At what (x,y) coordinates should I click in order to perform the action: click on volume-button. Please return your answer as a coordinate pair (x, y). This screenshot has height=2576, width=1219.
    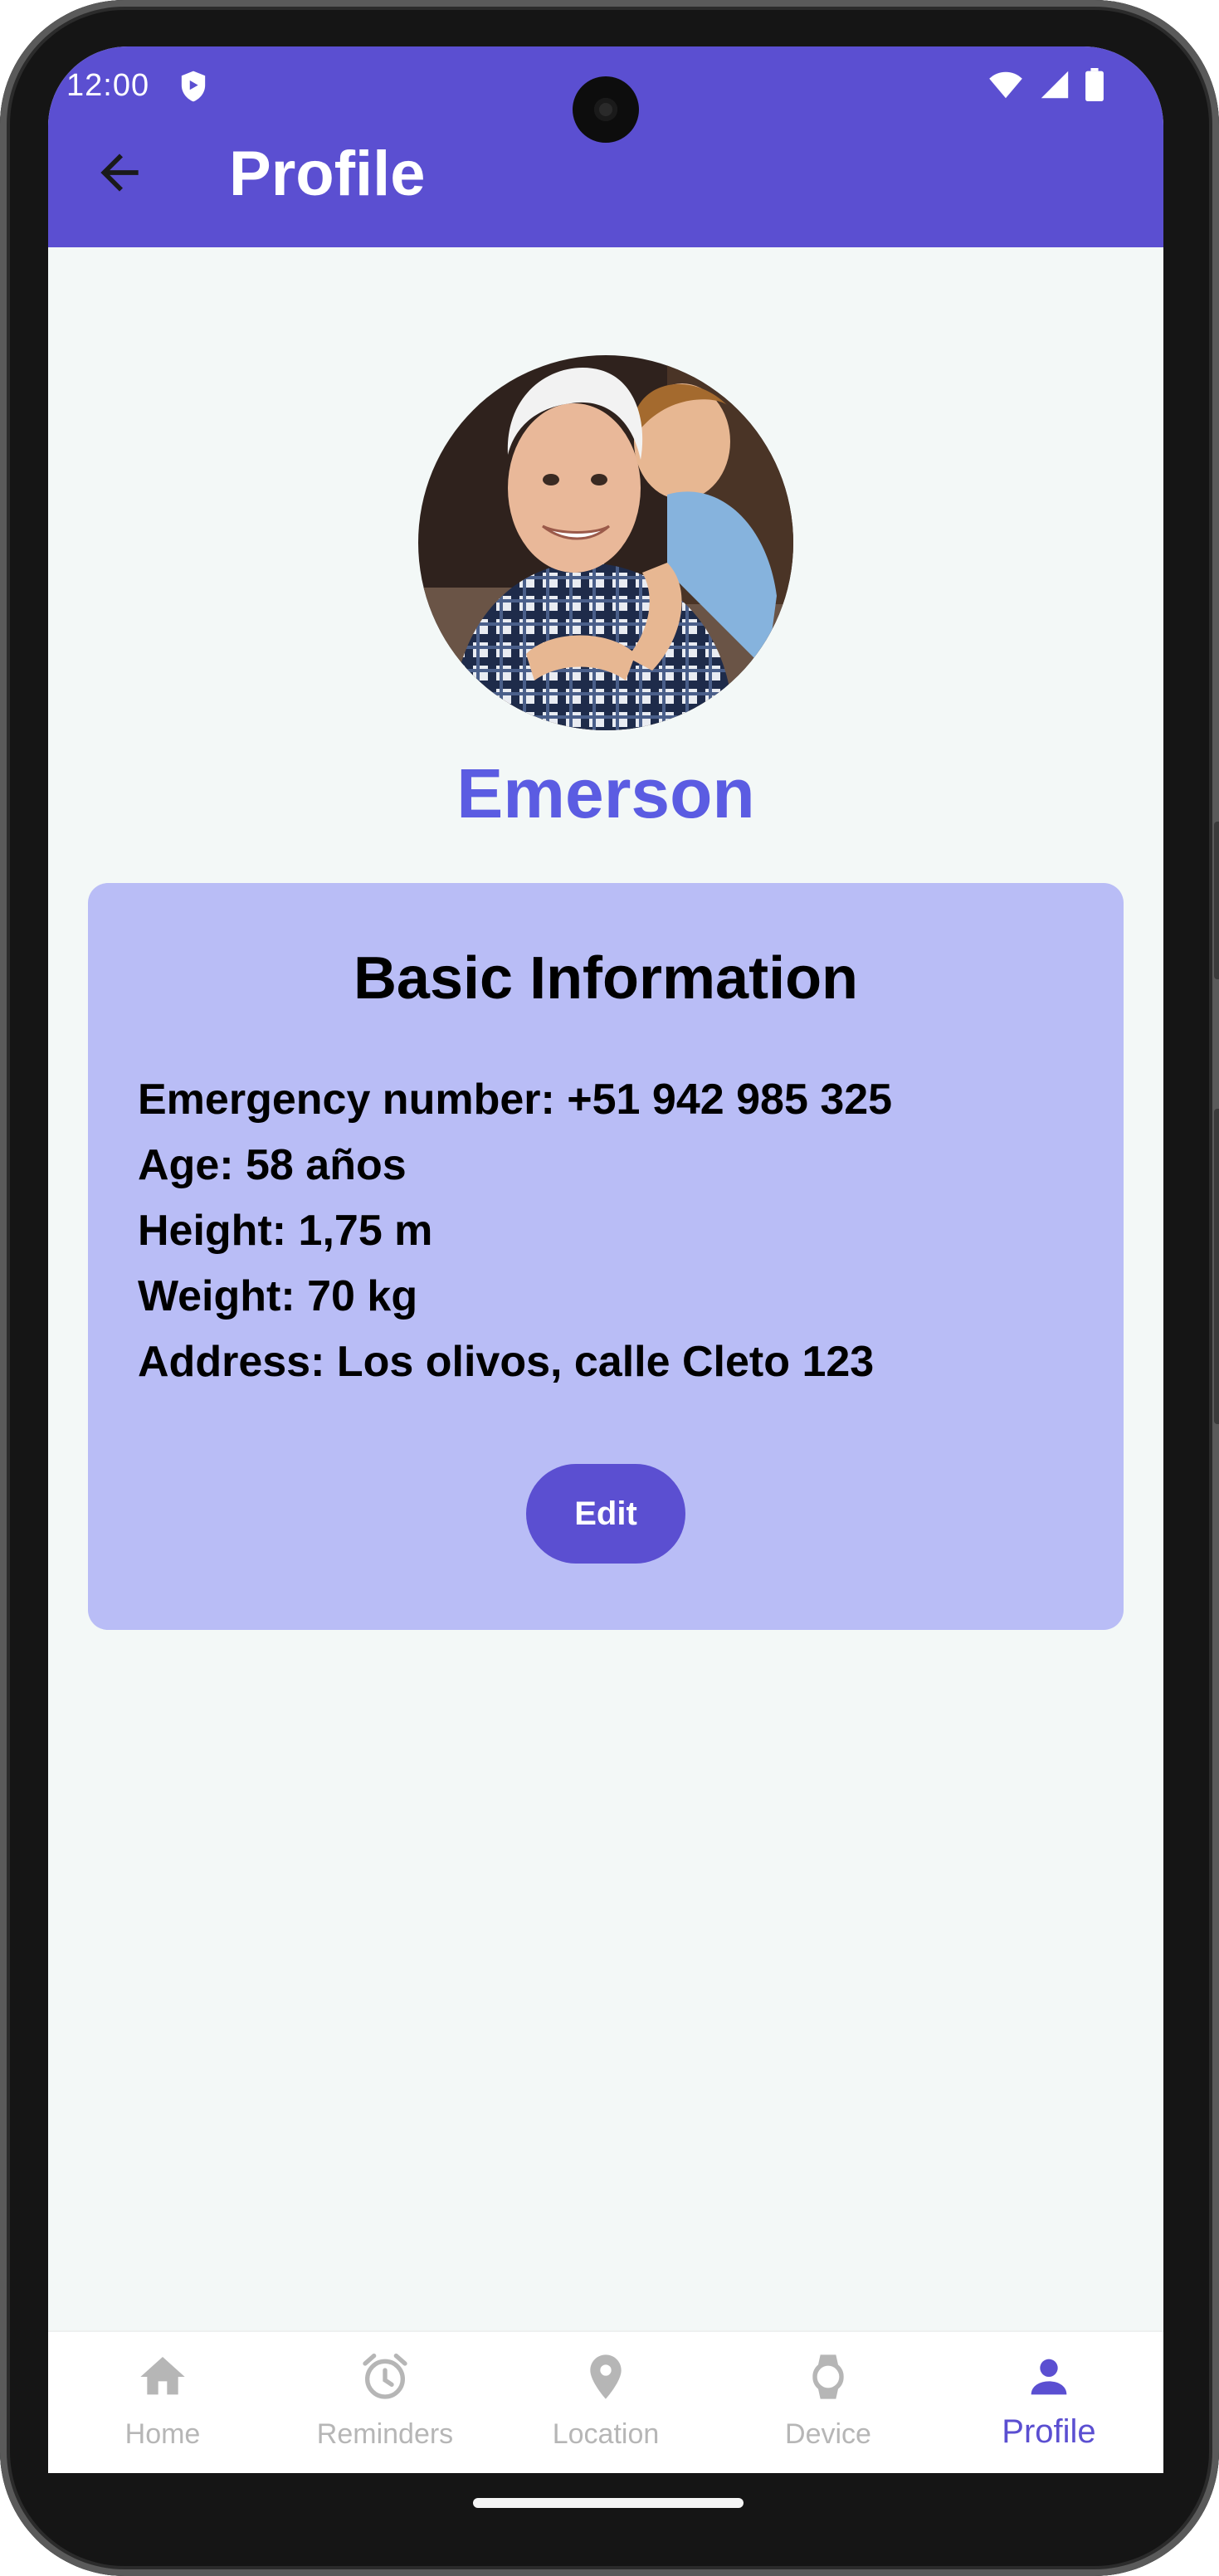
    Looking at the image, I should click on (1217, 900).